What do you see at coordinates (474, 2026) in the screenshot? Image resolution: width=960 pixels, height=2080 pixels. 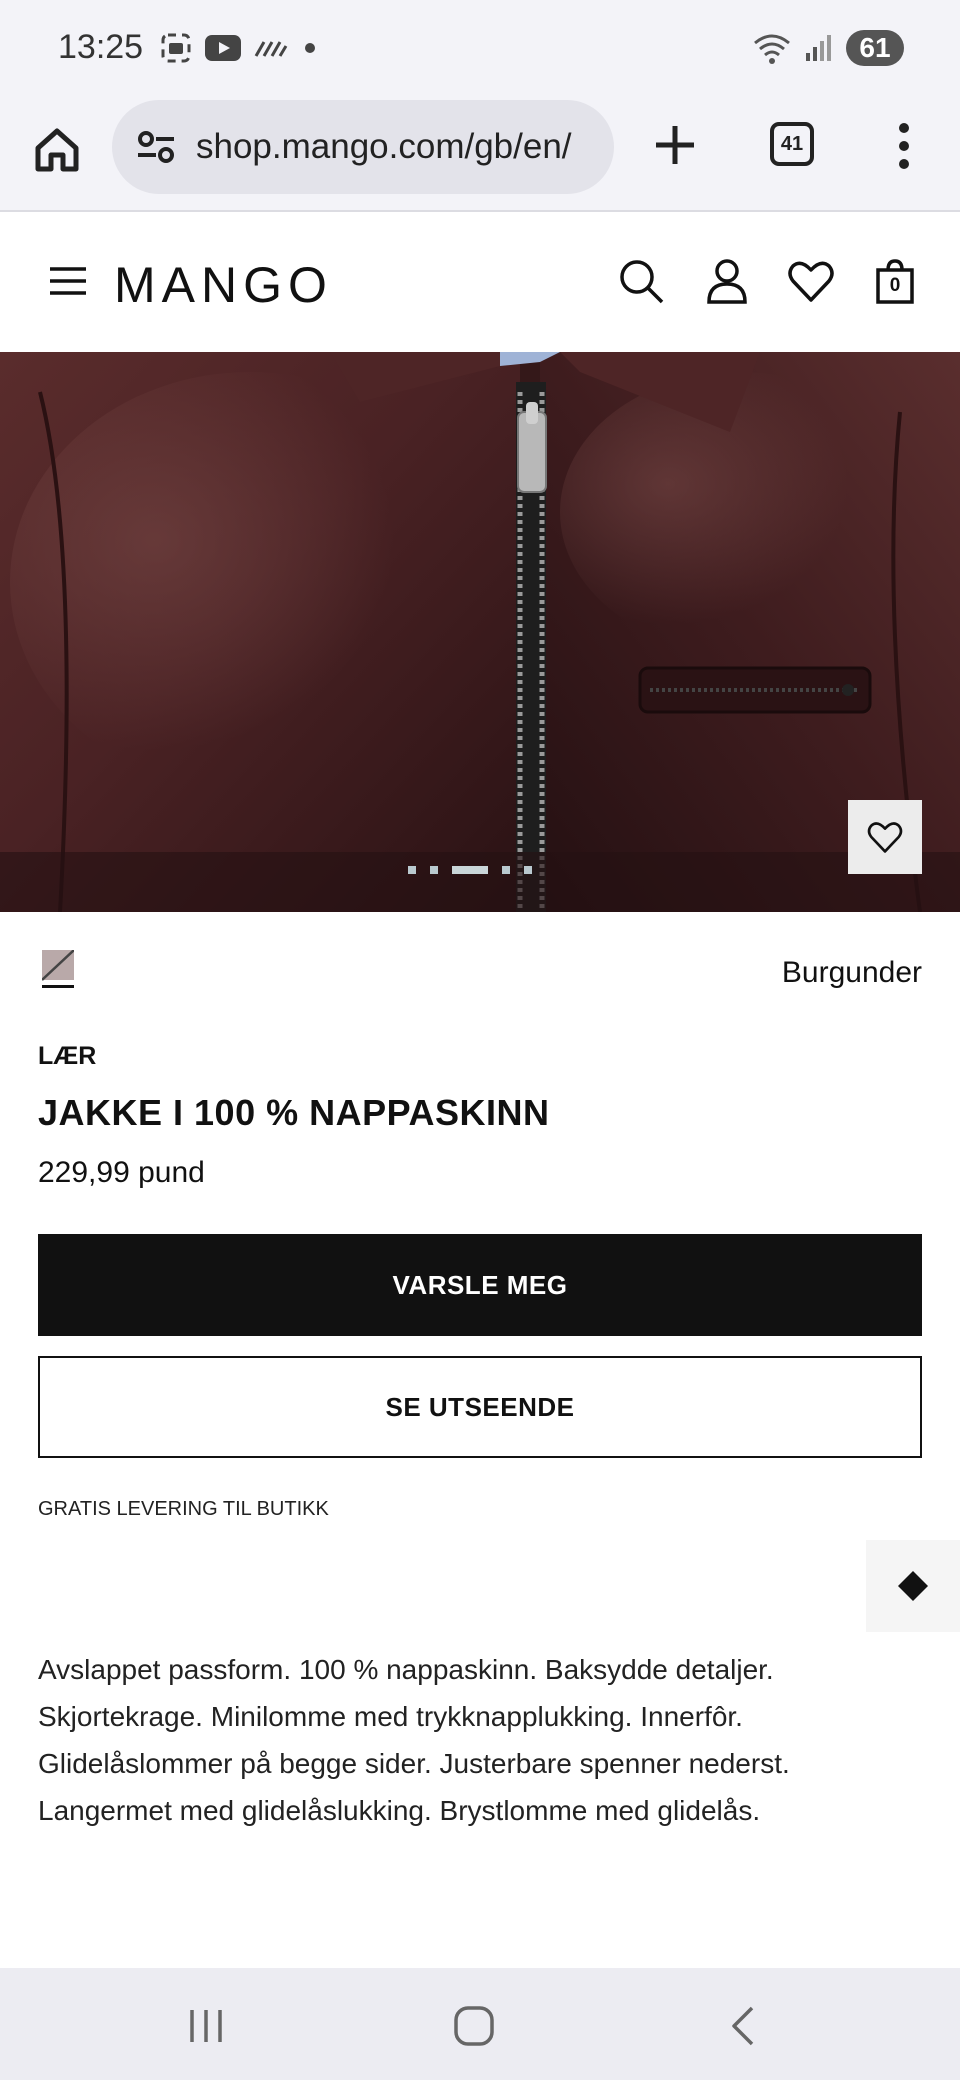 I see `home-nav-icon` at bounding box center [474, 2026].